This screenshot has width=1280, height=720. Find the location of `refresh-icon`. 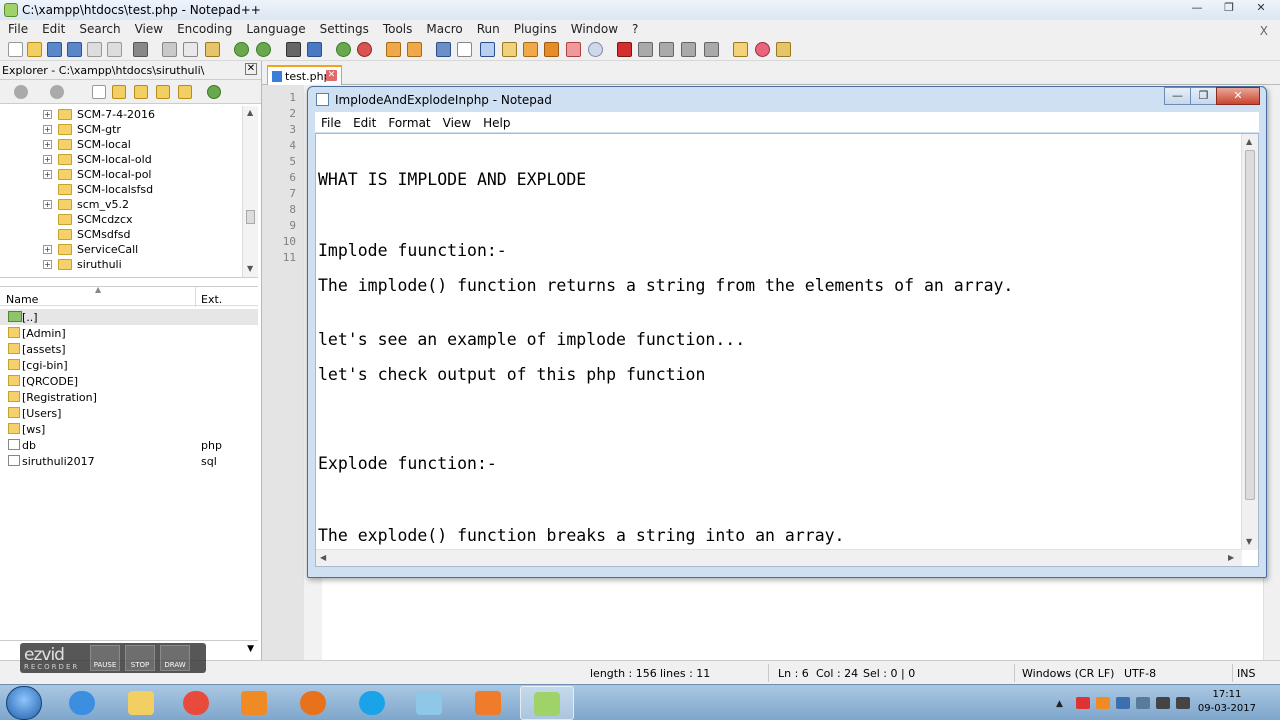

refresh-icon is located at coordinates (214, 92).